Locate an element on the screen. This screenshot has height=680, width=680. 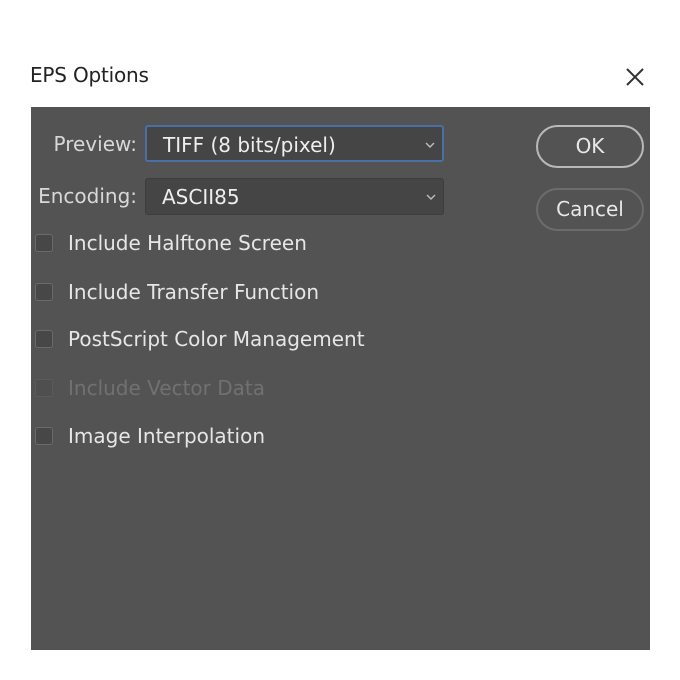
encoding-select-value: ASCII85 is located at coordinates (201, 197).